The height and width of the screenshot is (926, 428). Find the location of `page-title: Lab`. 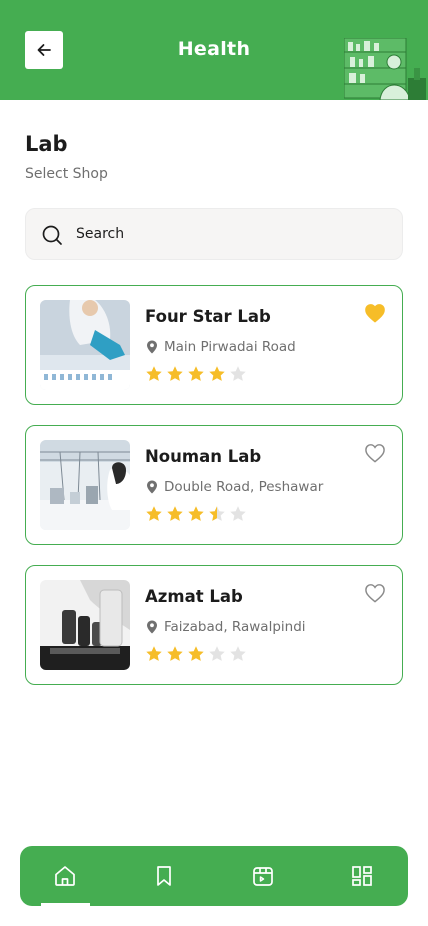

page-title: Lab is located at coordinates (46, 144).